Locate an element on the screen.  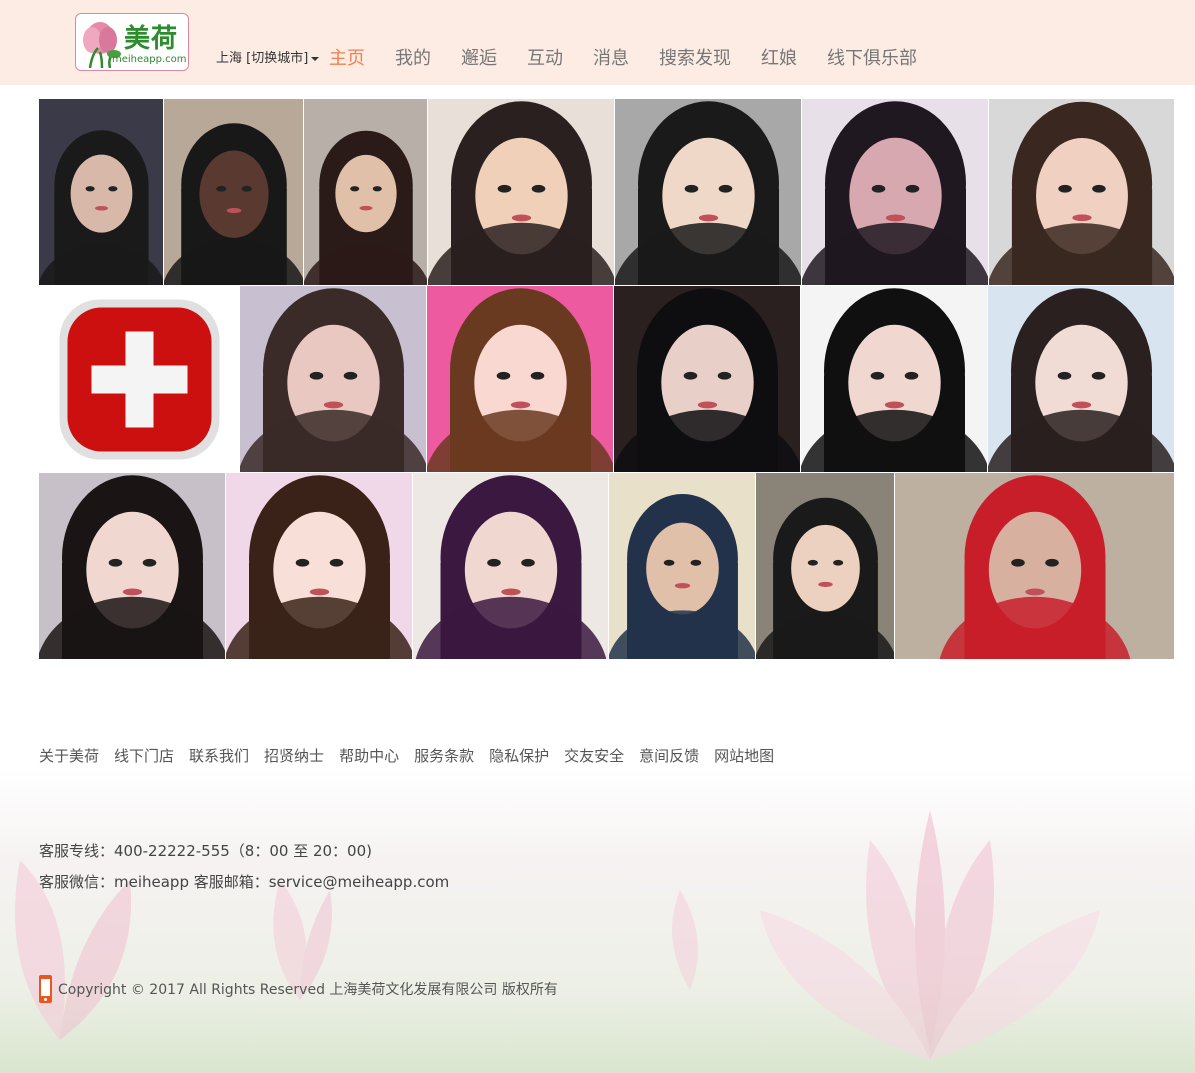
caret-down-icon is located at coordinates (315, 58).